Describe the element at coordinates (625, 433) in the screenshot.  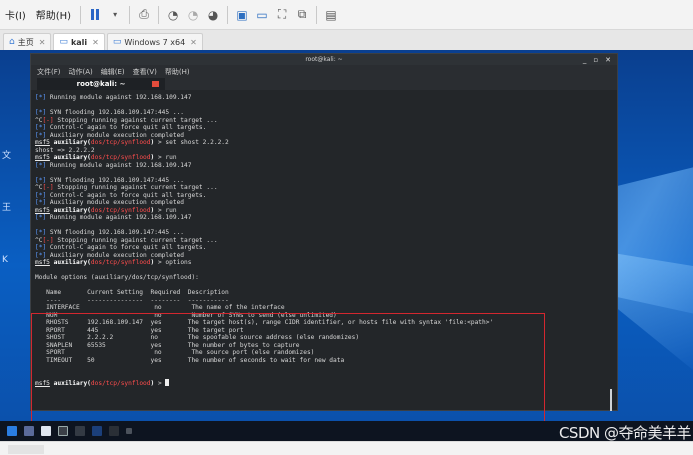
I see `watermark: CSDN @夺命美羊羊` at that location.